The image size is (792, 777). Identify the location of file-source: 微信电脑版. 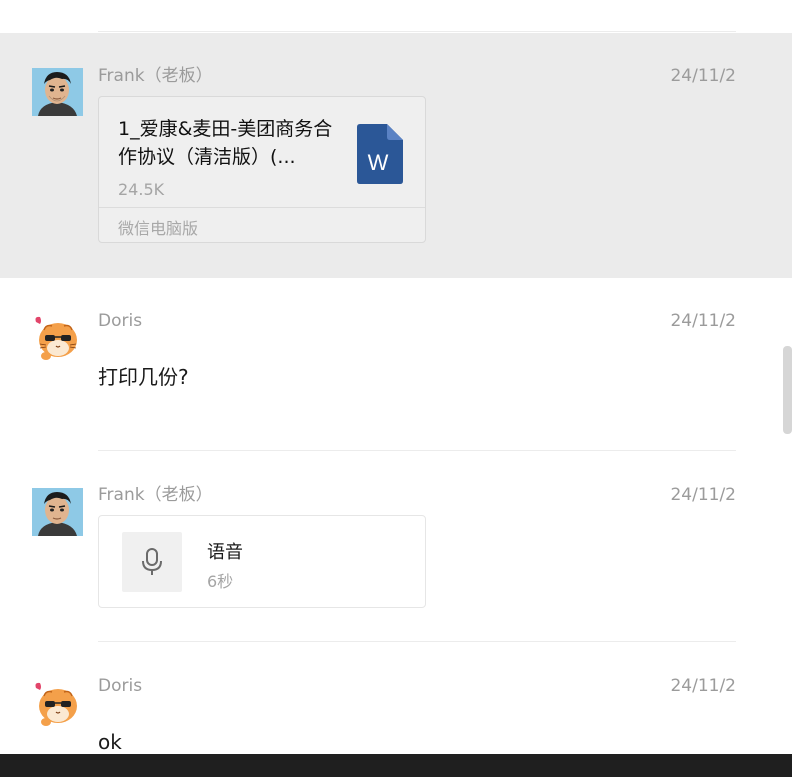
(158, 228).